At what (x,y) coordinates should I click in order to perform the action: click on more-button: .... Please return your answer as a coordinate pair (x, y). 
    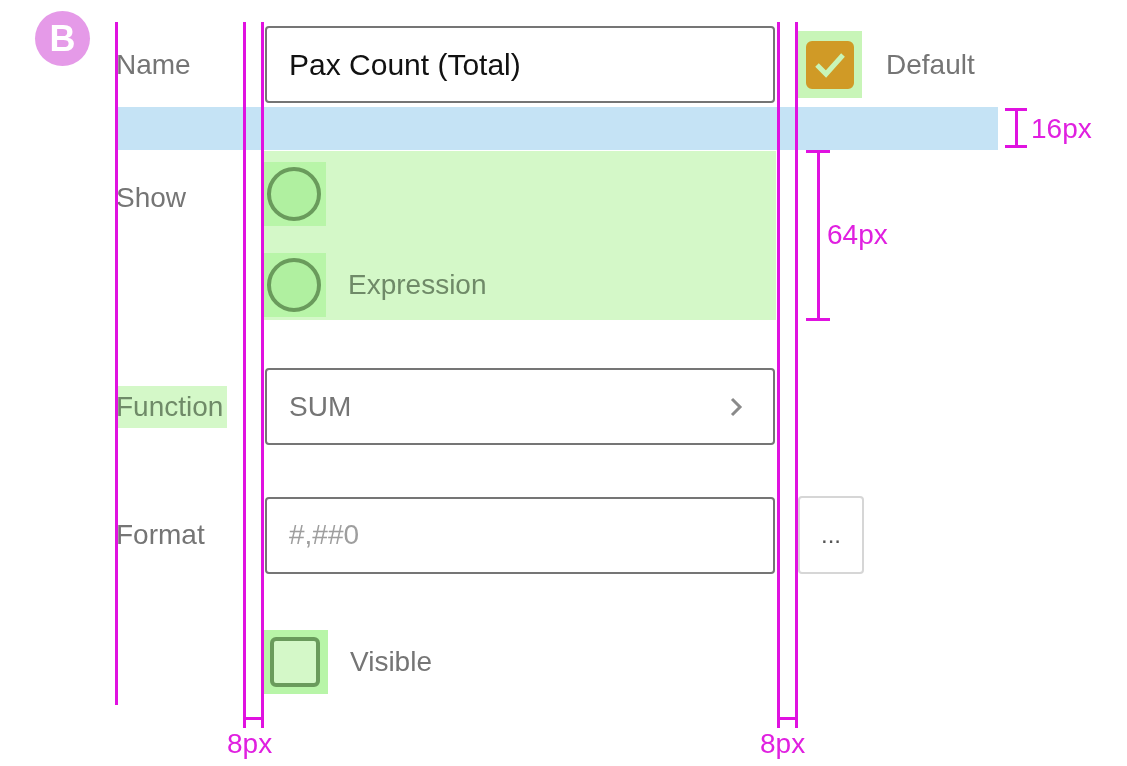
    Looking at the image, I should click on (831, 535).